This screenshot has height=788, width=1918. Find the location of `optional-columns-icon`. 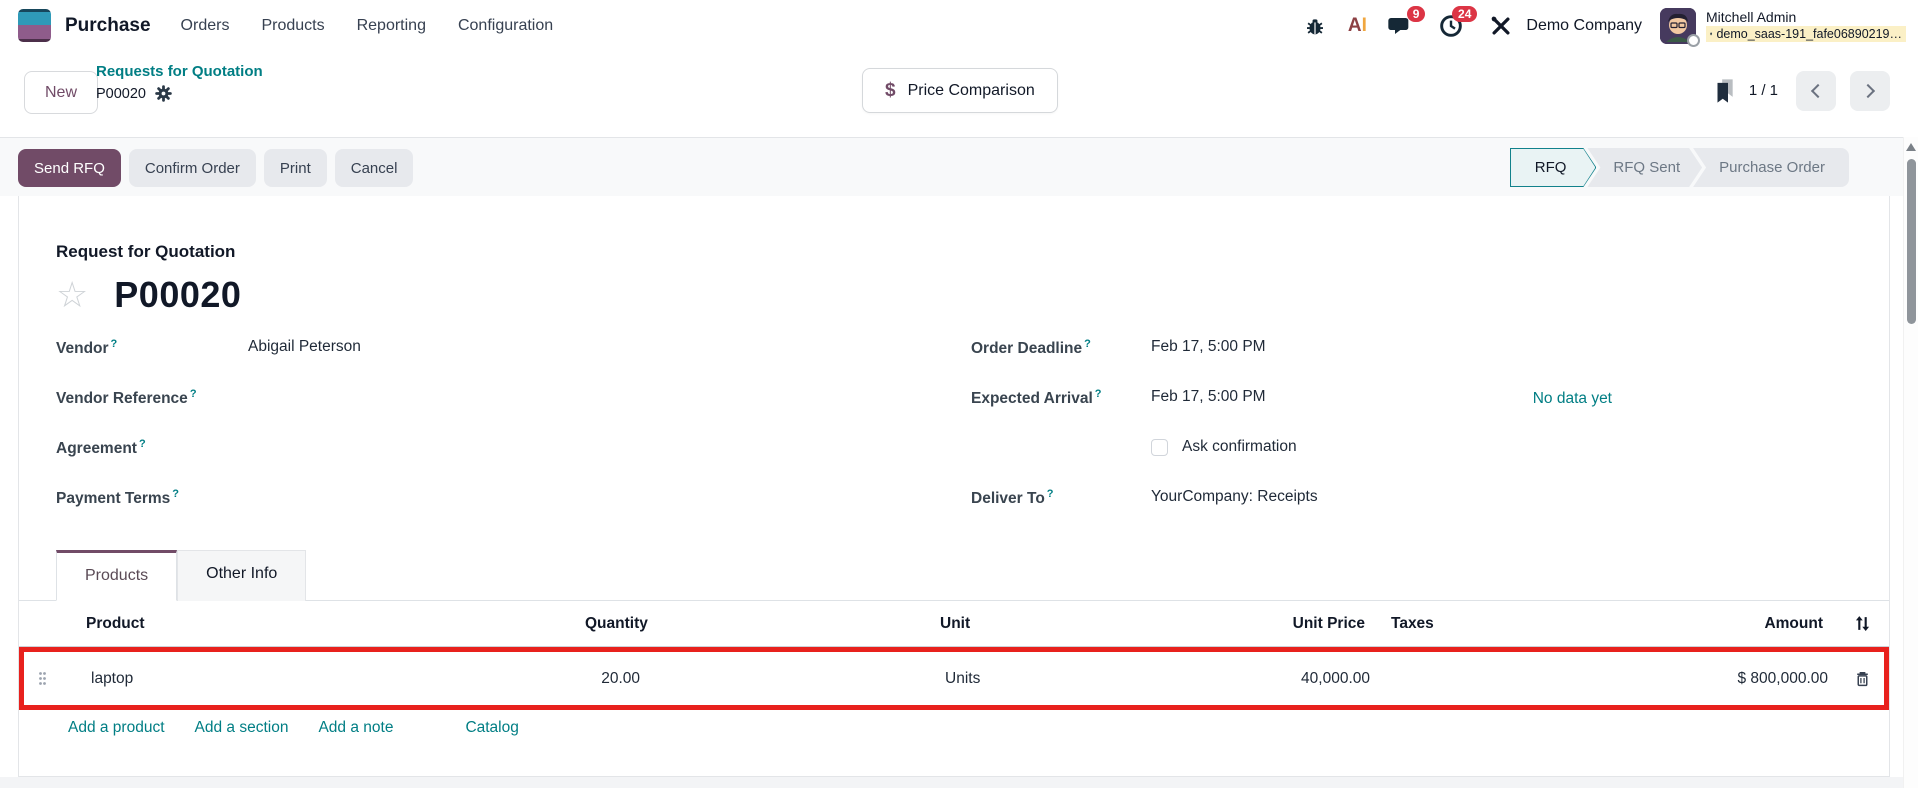

optional-columns-icon is located at coordinates (1862, 623).